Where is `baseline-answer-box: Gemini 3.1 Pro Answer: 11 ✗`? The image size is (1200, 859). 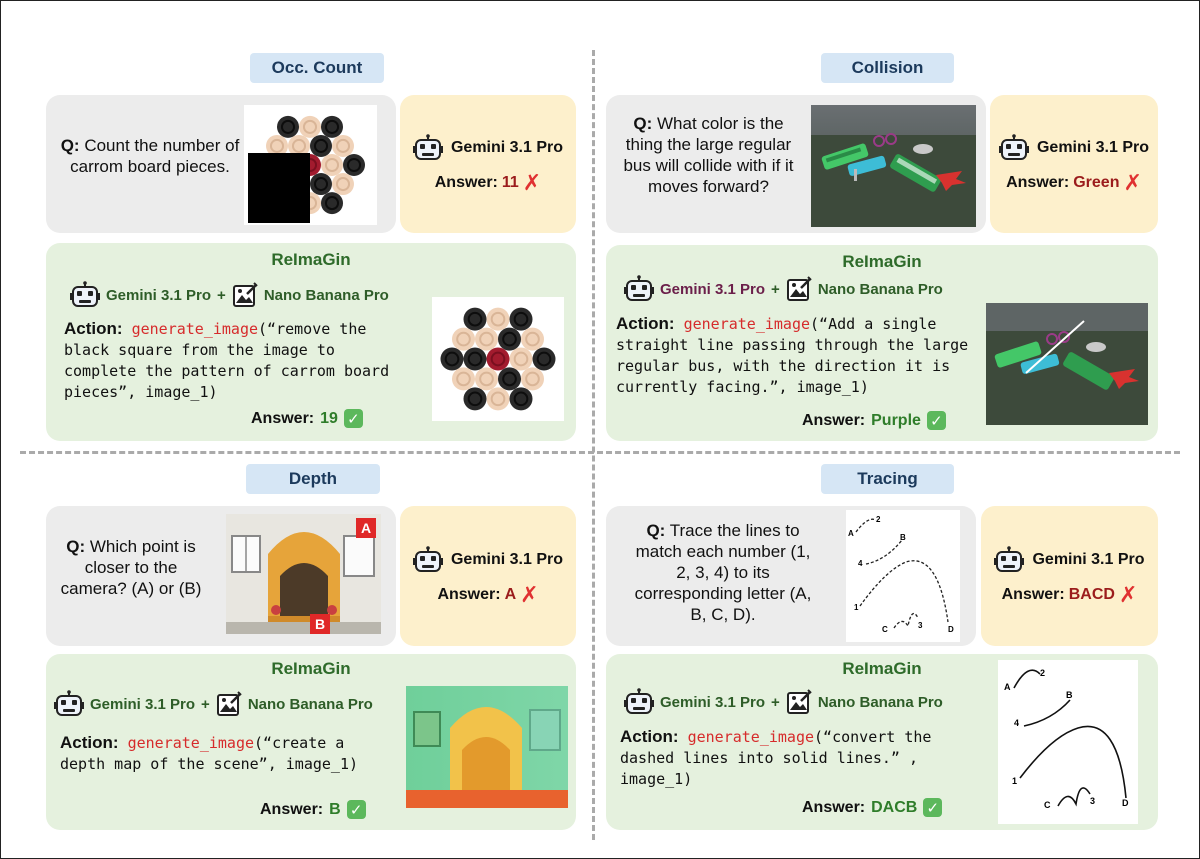
baseline-answer-box: Gemini 3.1 Pro Answer: 11 ✗ is located at coordinates (488, 164).